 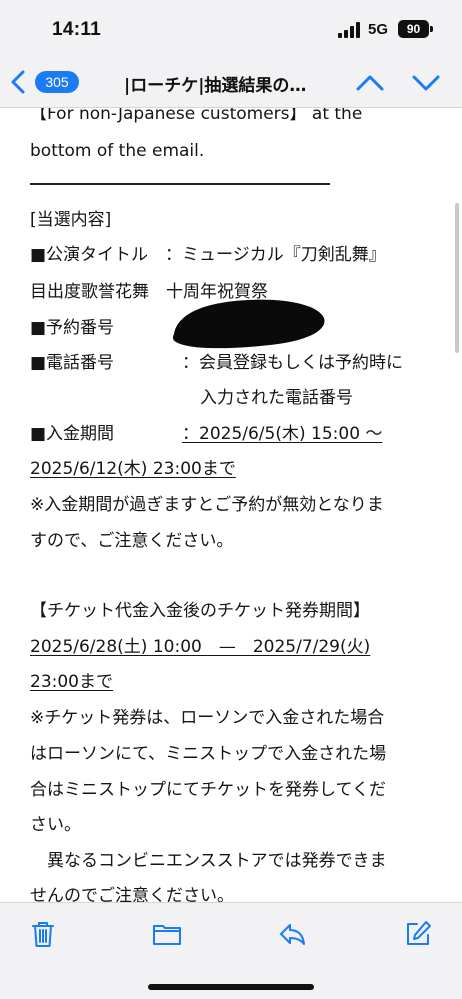 I want to click on status-time: 14:11, so click(x=77, y=29).